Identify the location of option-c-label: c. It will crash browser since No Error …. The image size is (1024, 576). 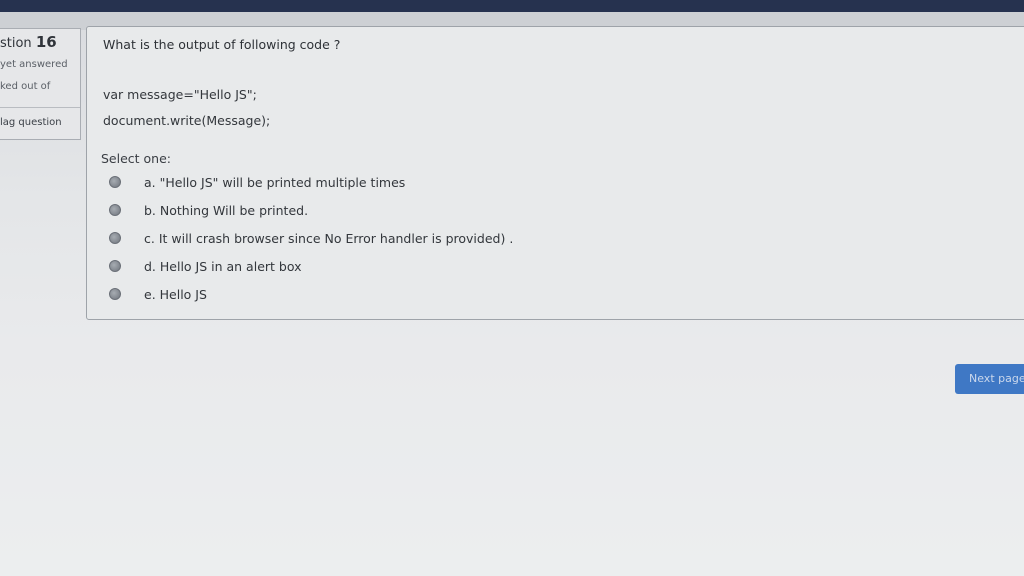
(328, 238).